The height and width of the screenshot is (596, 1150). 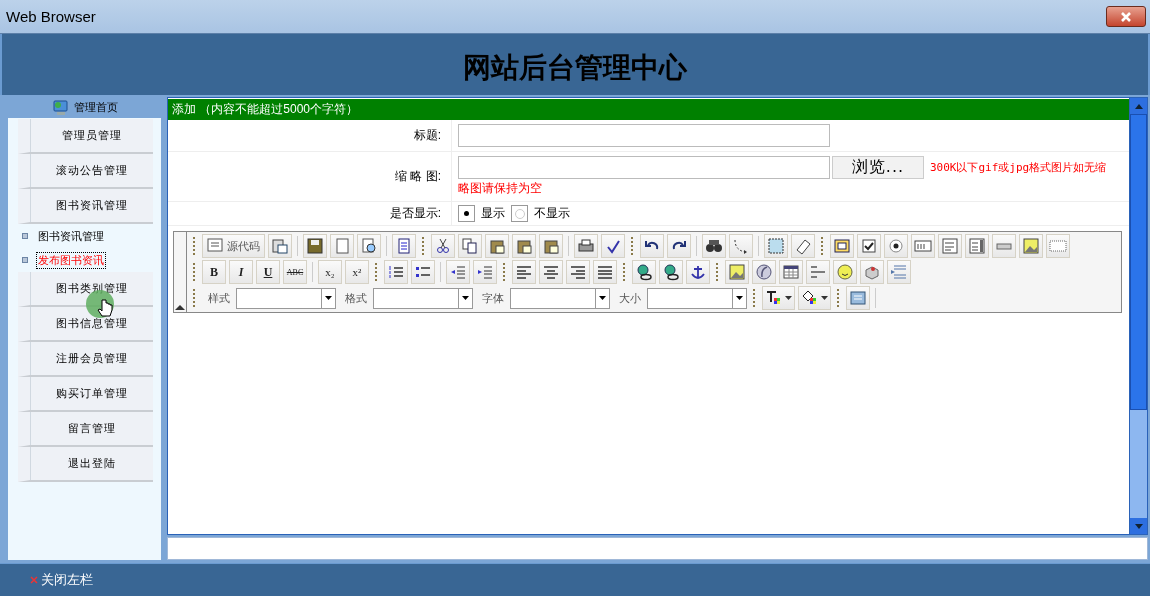 I want to click on table-icon, so click(x=791, y=272).